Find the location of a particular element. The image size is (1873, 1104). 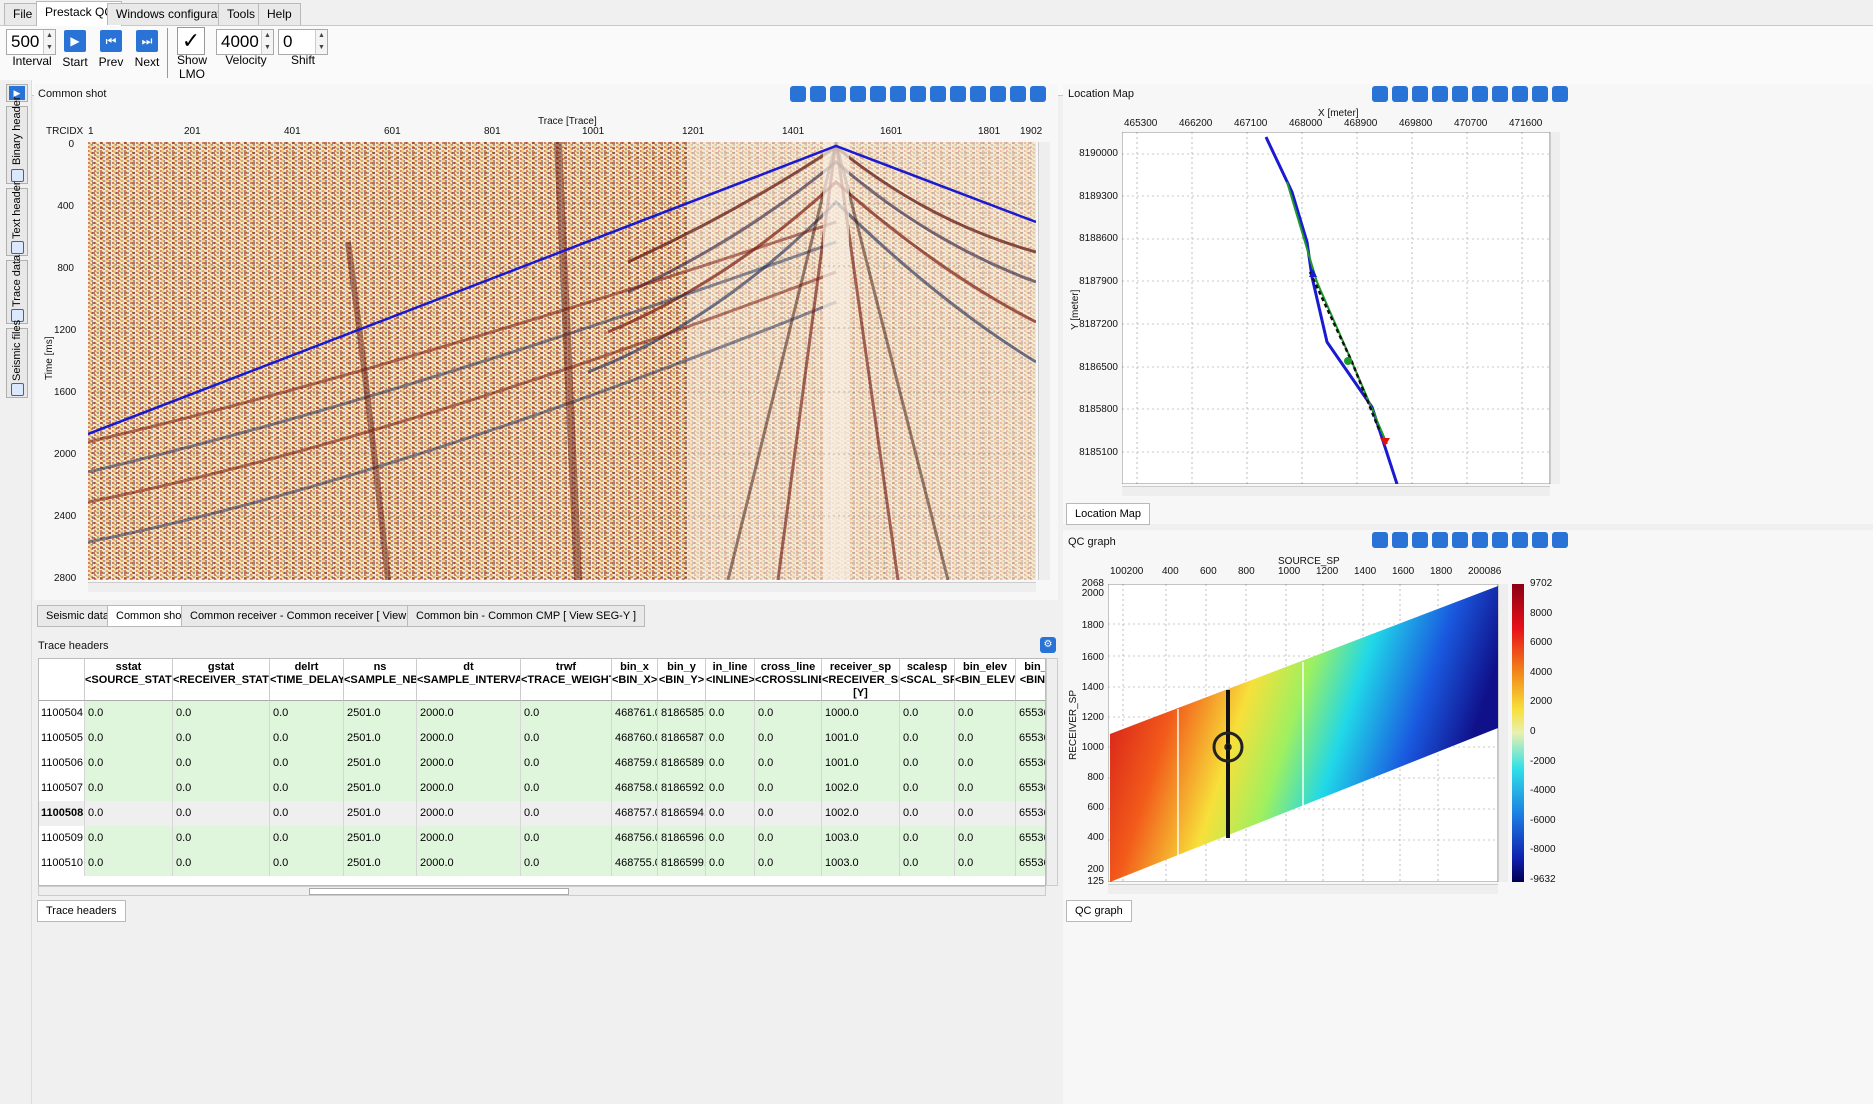

column-header: dt<SAMPLE_INTERVAL> is located at coordinates (469, 680).